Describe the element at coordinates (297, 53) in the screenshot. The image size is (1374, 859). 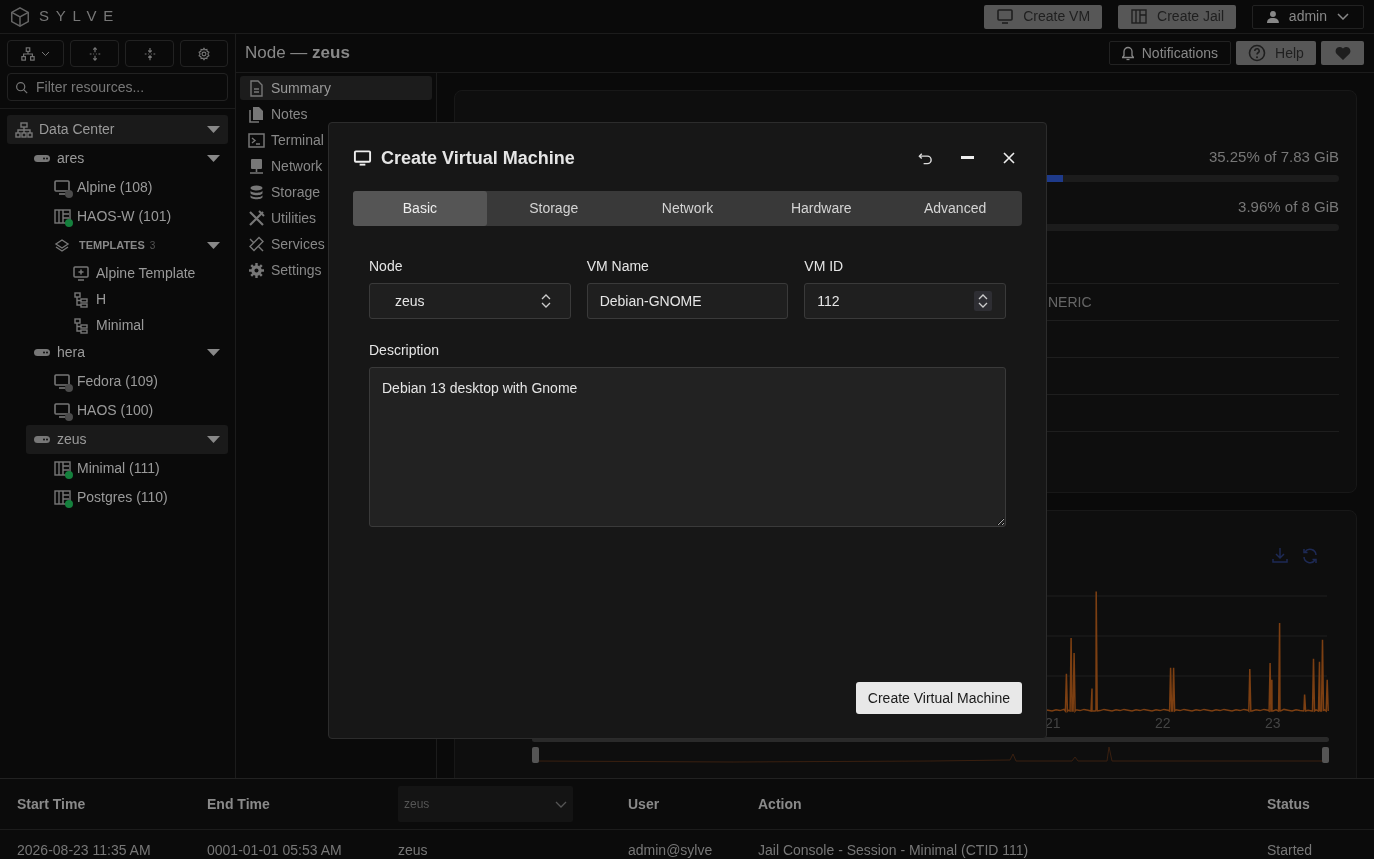
I see `page-title: Node — zeus` at that location.